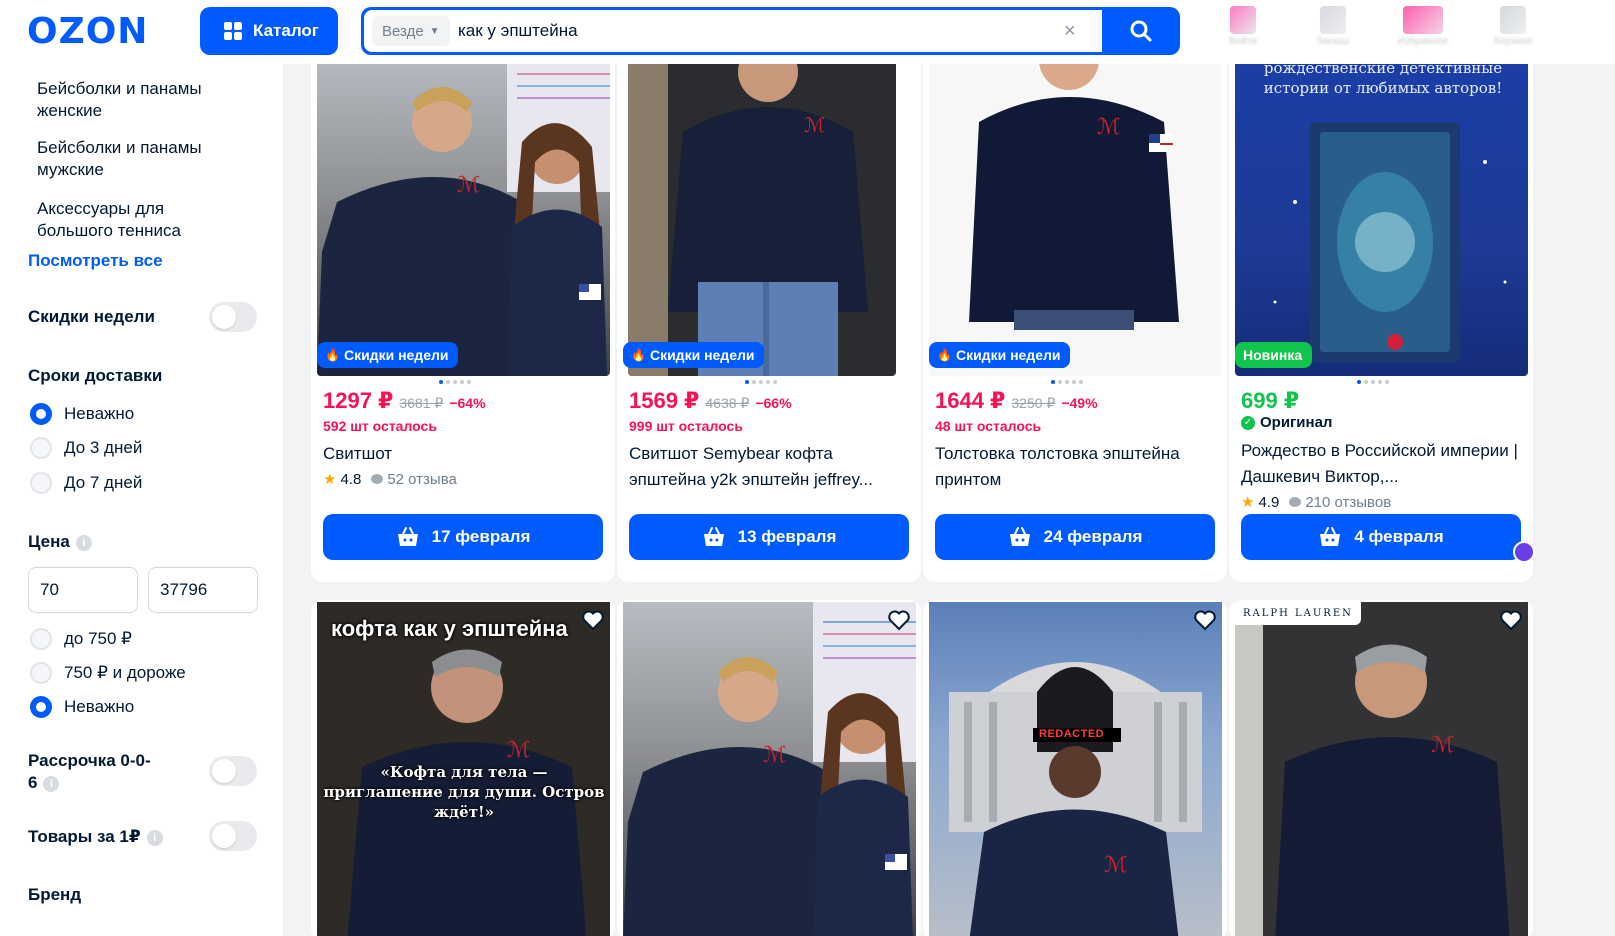 This screenshot has width=1615, height=936. What do you see at coordinates (233, 771) in the screenshot?
I see `installment-toggle` at bounding box center [233, 771].